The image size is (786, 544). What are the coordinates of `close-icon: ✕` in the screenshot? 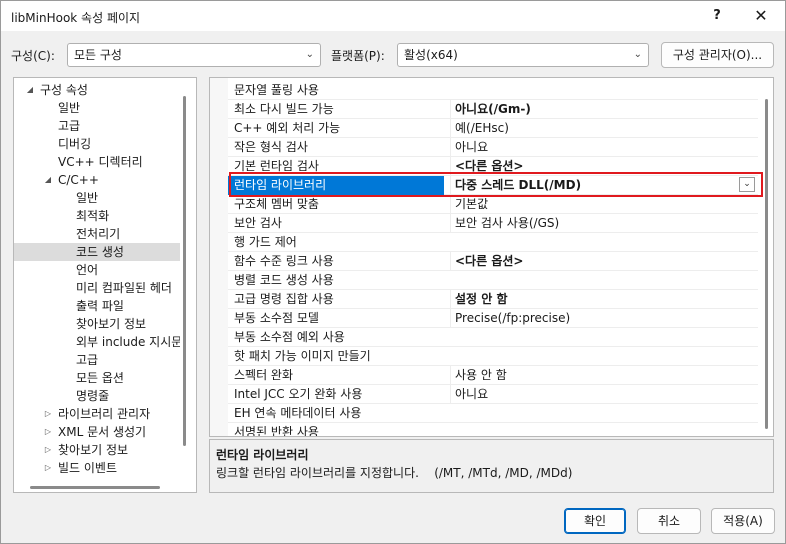 It's located at (761, 16).